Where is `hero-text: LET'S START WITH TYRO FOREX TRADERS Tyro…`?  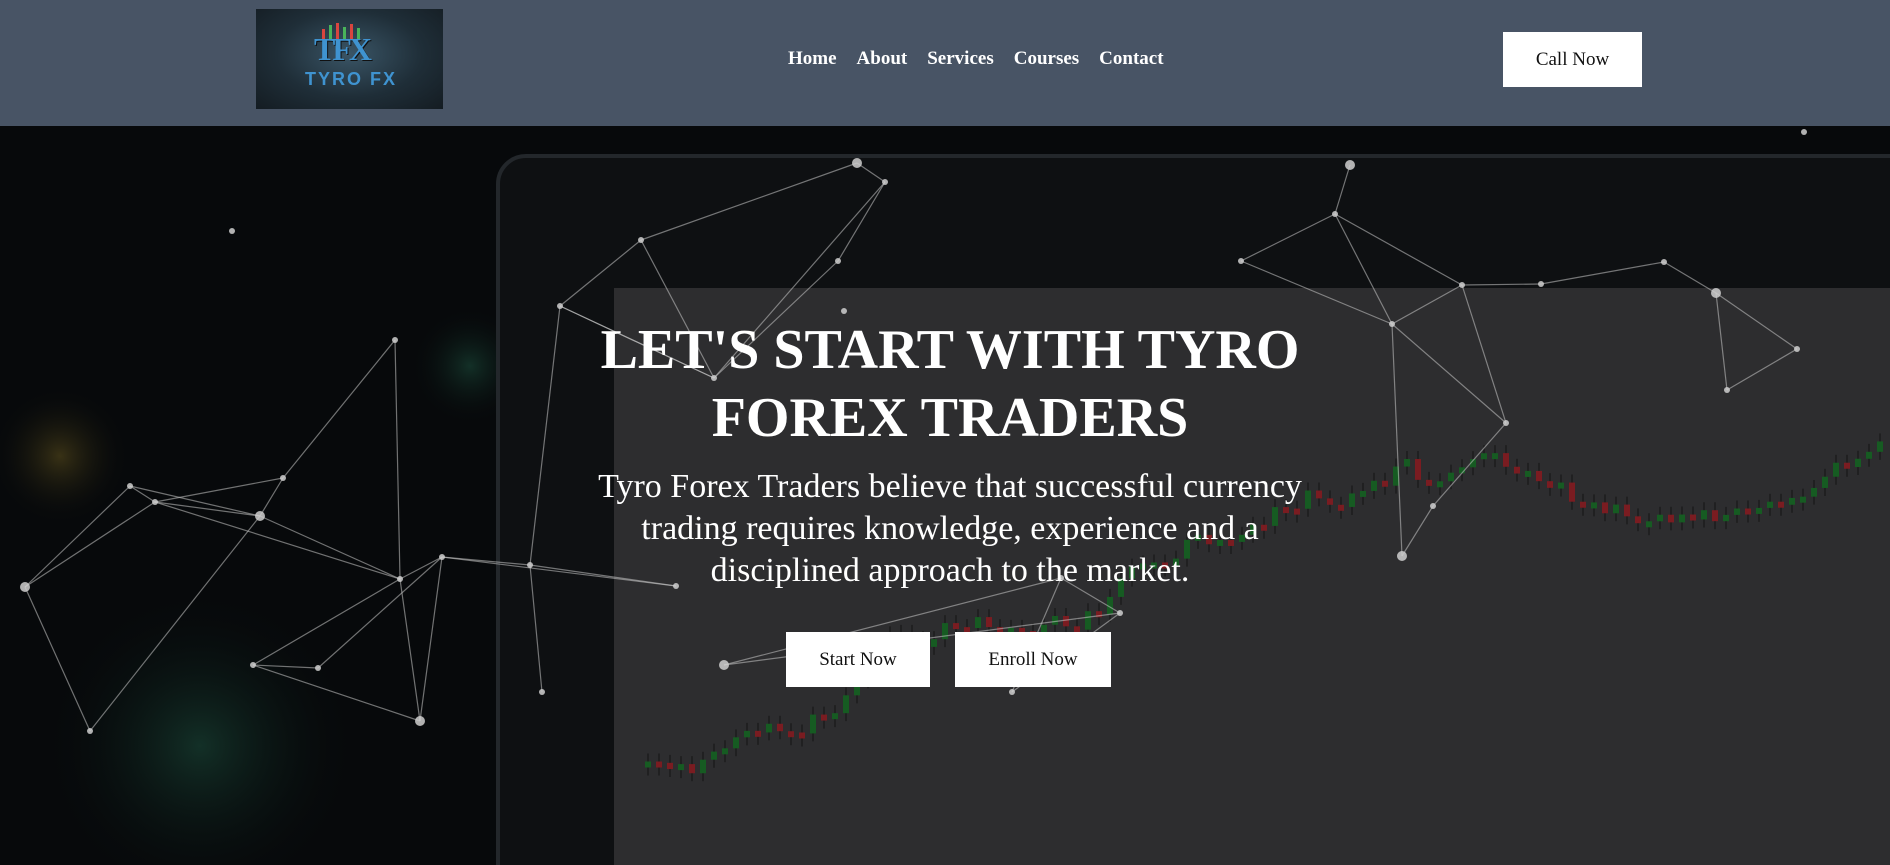 hero-text: LET'S START WITH TYRO FOREX TRADERS Tyro… is located at coordinates (950, 454).